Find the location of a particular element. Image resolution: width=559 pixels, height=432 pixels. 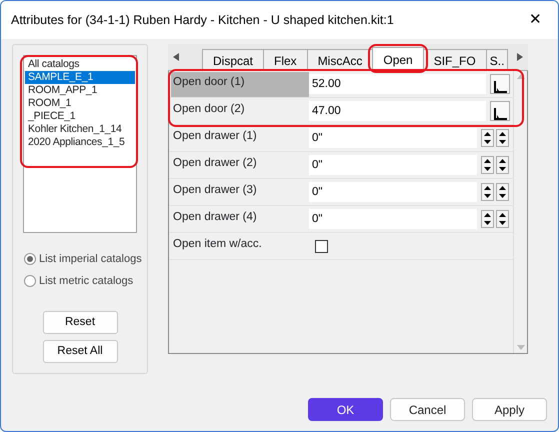

scroll-right-icon is located at coordinates (520, 56).